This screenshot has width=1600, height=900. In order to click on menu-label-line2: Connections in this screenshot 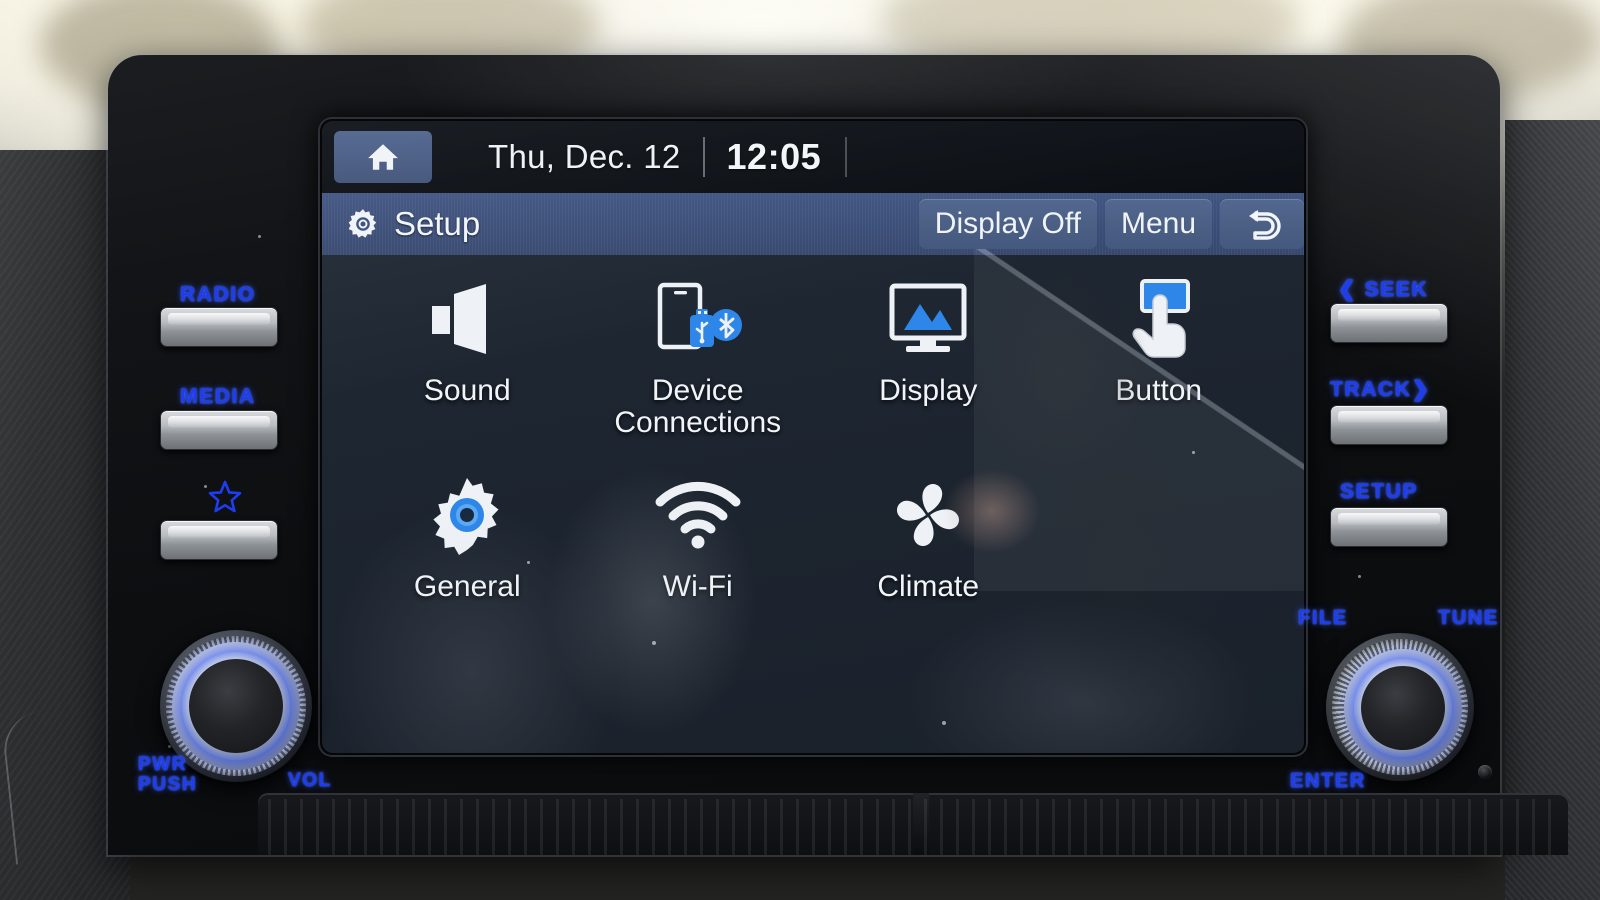, I will do `click(698, 422)`.